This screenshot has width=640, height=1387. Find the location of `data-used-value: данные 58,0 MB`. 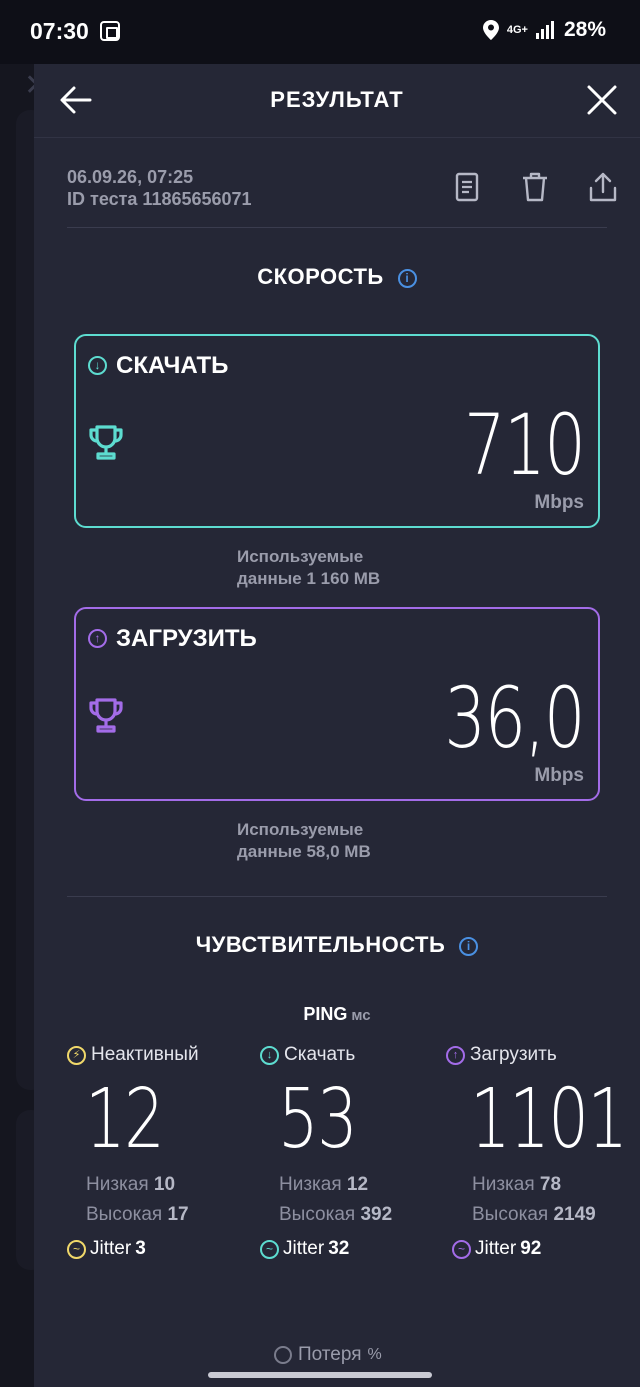

data-used-value: данные 58,0 MB is located at coordinates (304, 851).